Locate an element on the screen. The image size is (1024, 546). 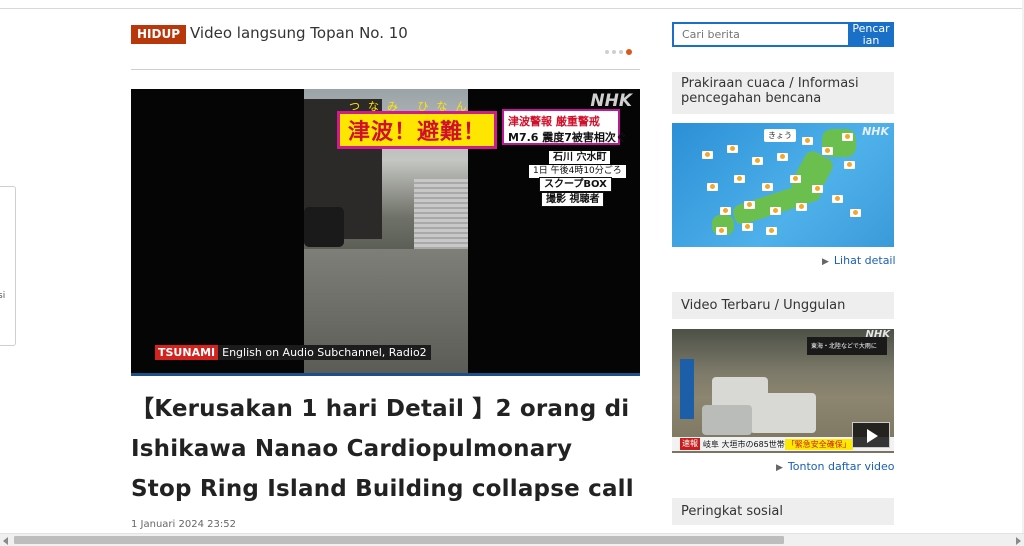
live-badge: HIDUP is located at coordinates (159, 34).